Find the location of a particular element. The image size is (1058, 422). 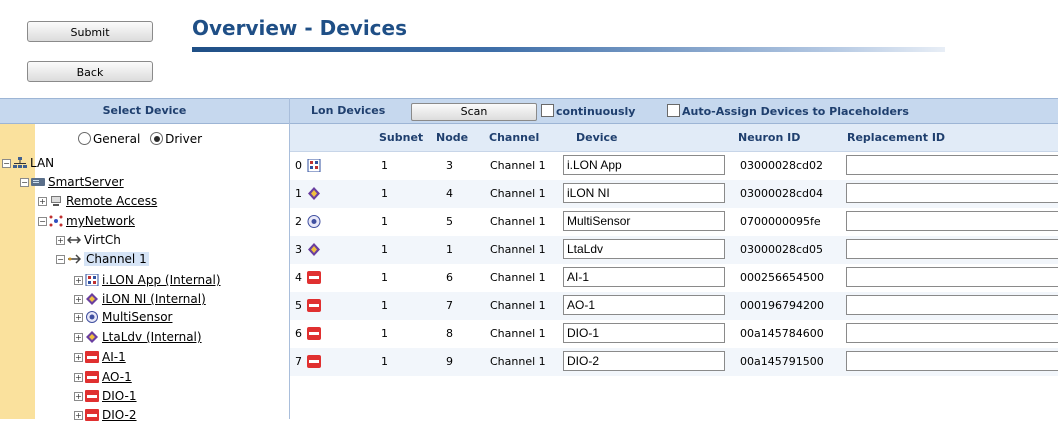

tree-node-device: + MultiSensor is located at coordinates (123, 317).